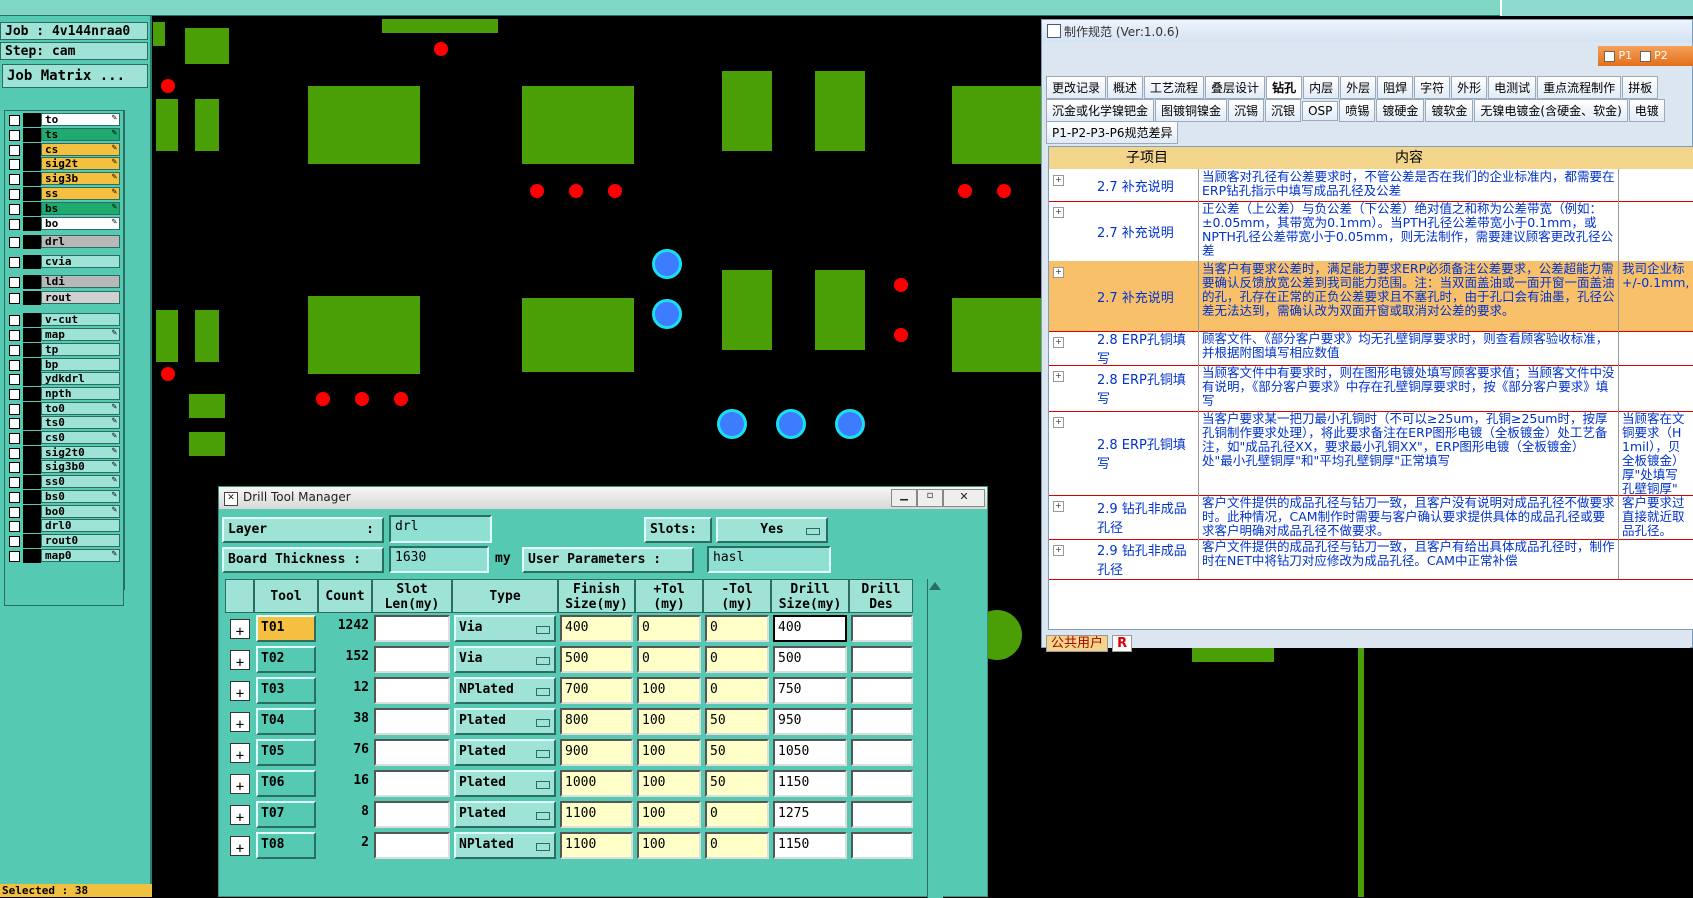 This screenshot has width=1693, height=898. Describe the element at coordinates (286, 690) in the screenshot. I see `tool-id: T03` at that location.